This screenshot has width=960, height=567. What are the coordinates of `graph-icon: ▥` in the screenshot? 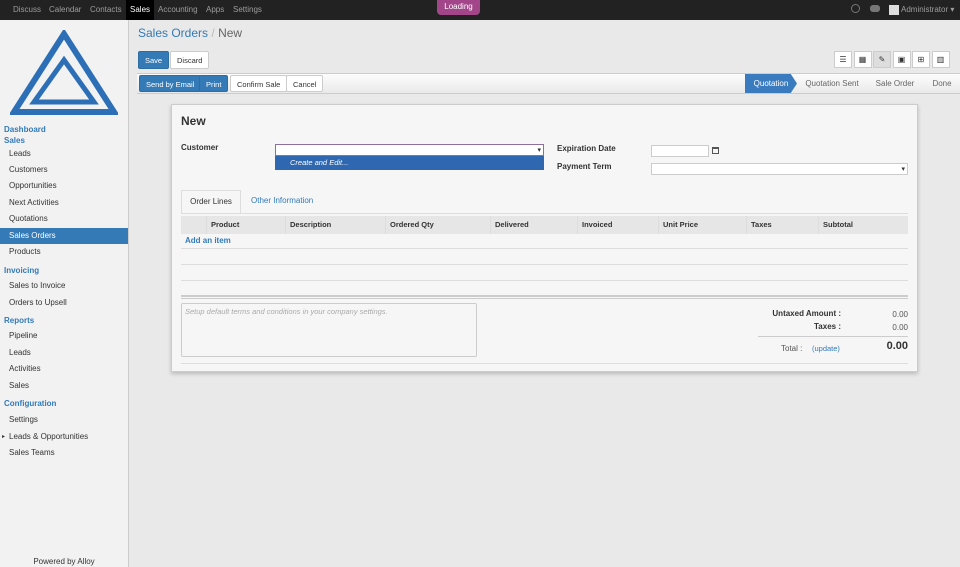 It's located at (940, 59).